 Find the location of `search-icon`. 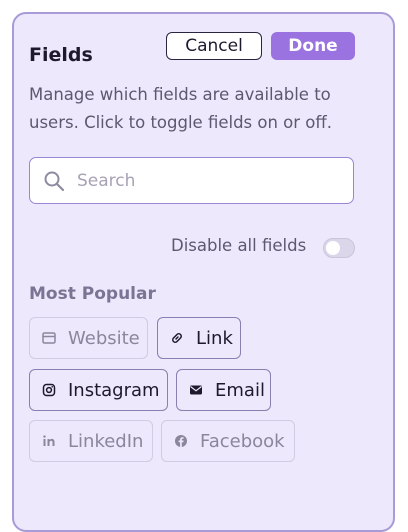

search-icon is located at coordinates (54, 181).